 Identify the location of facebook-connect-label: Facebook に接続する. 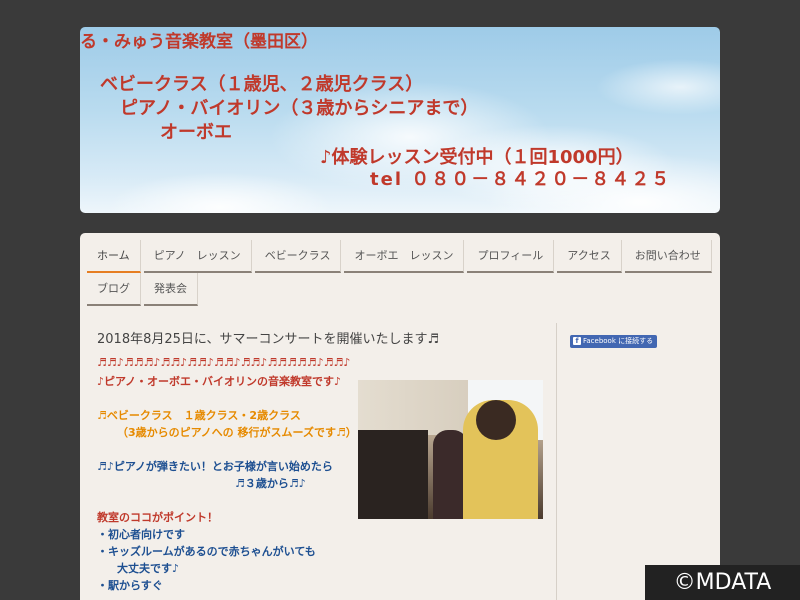
(618, 341).